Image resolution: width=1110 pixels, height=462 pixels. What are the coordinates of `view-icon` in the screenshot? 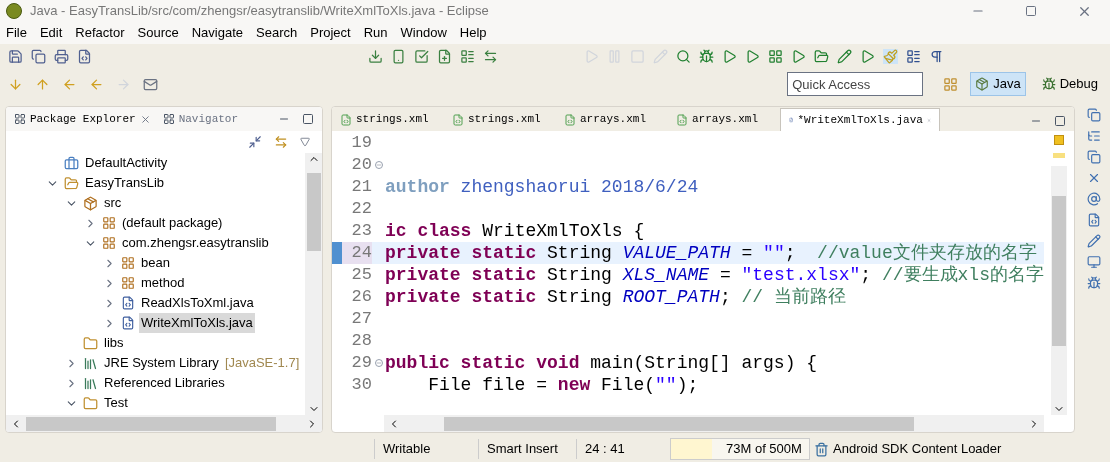 It's located at (168, 119).